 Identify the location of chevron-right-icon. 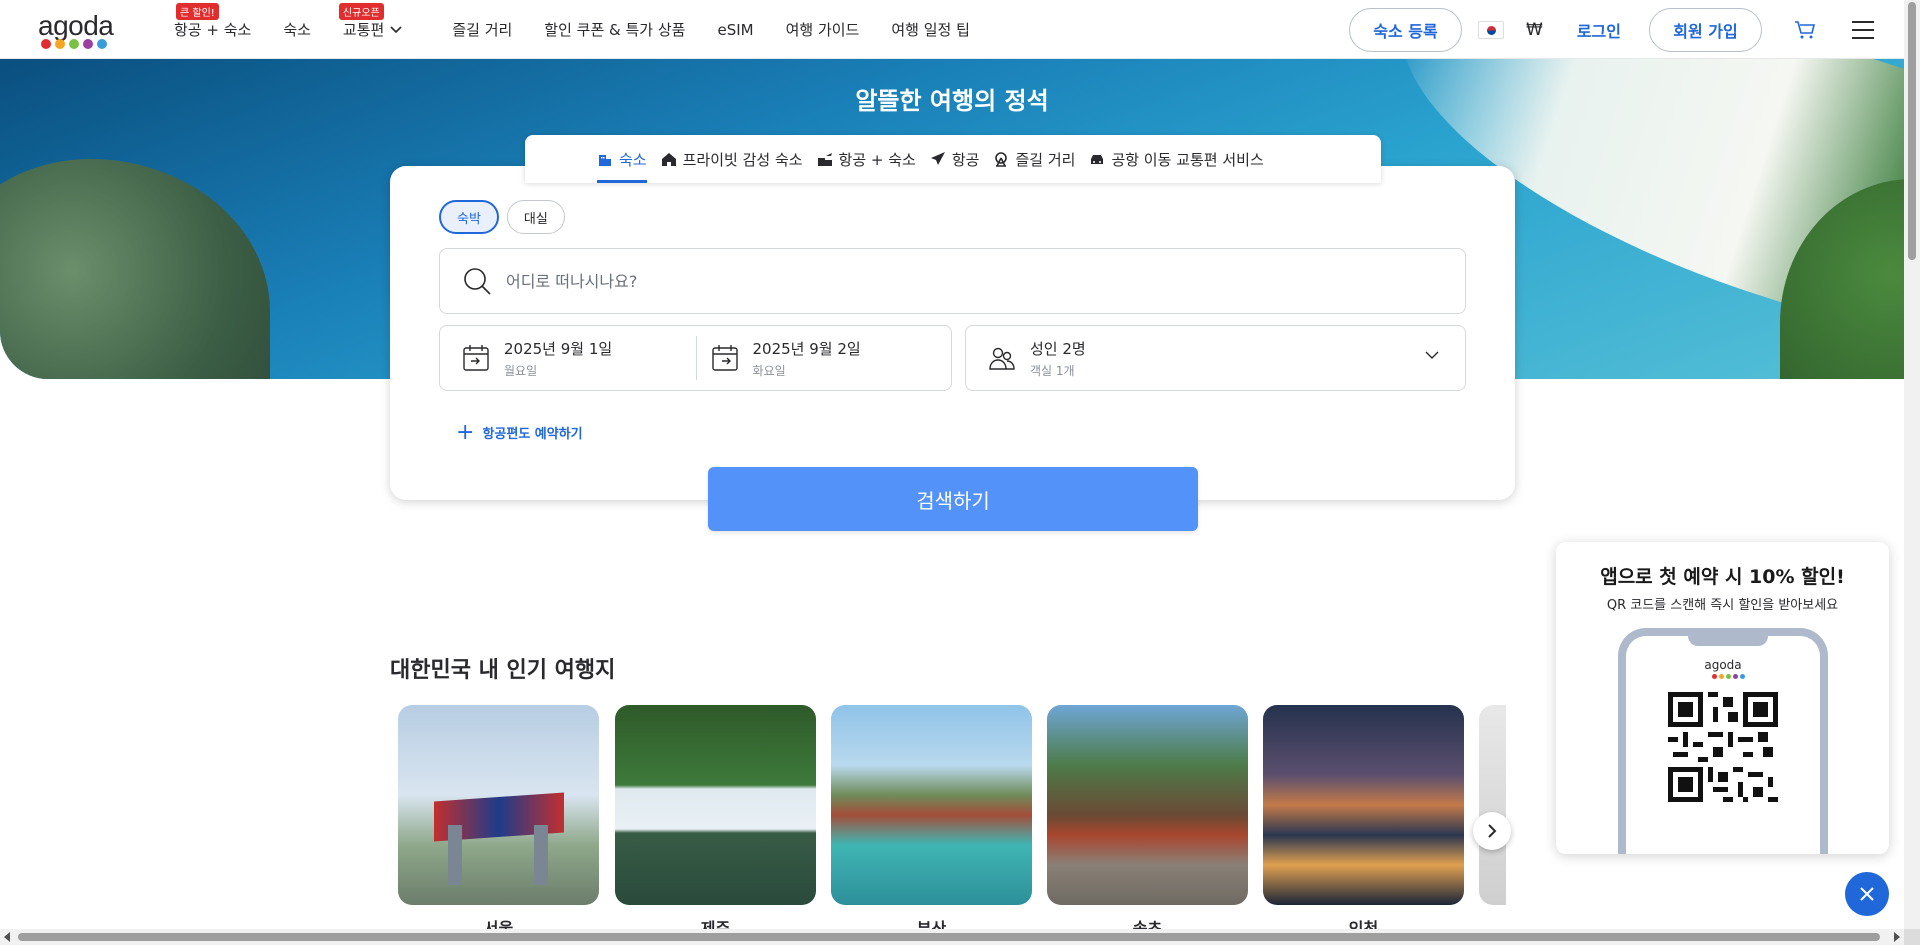
(1492, 831).